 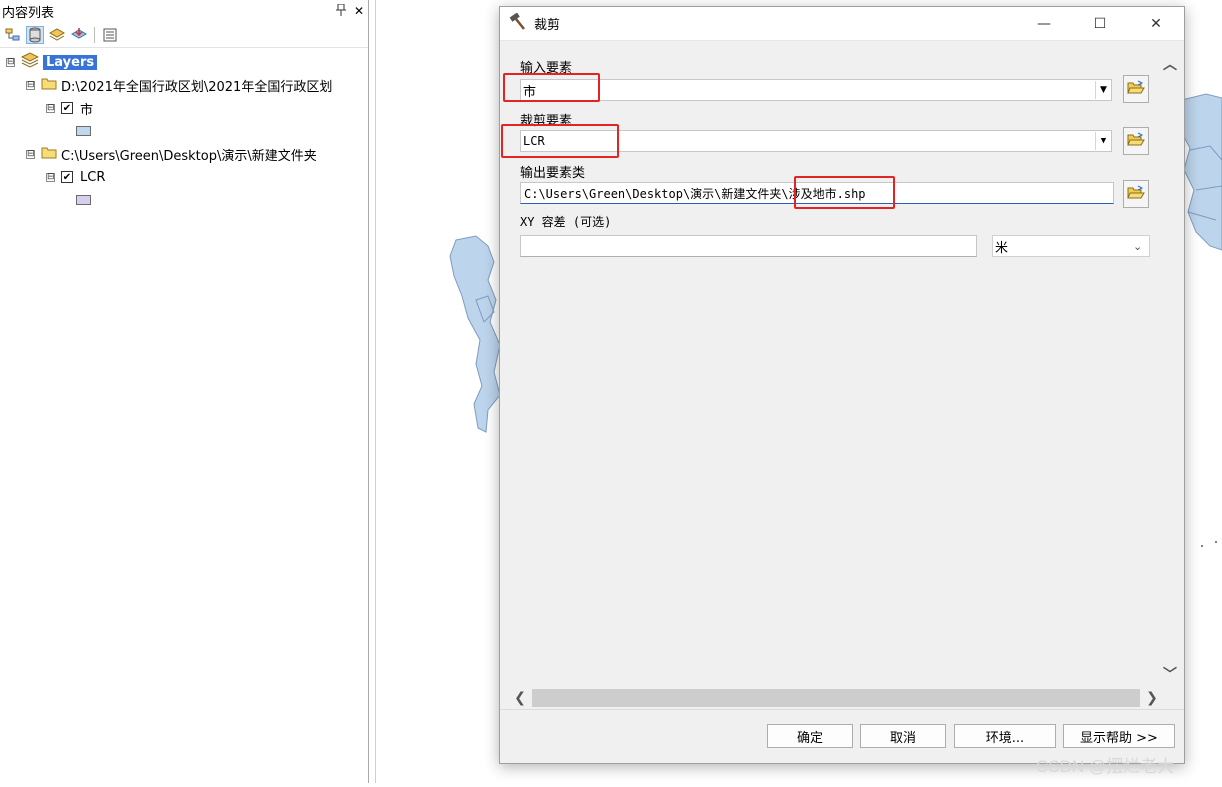 I want to click on source-path: C:\Users\Green\Desktop\演示\新建文件夹, so click(x=189, y=156).